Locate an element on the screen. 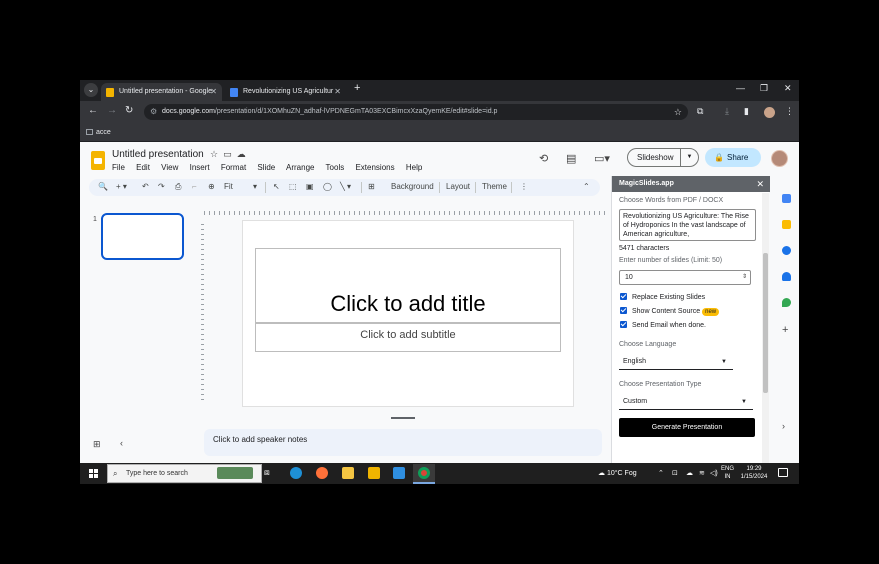  collapse-toolbar-icon: ⌃ is located at coordinates (586, 186).